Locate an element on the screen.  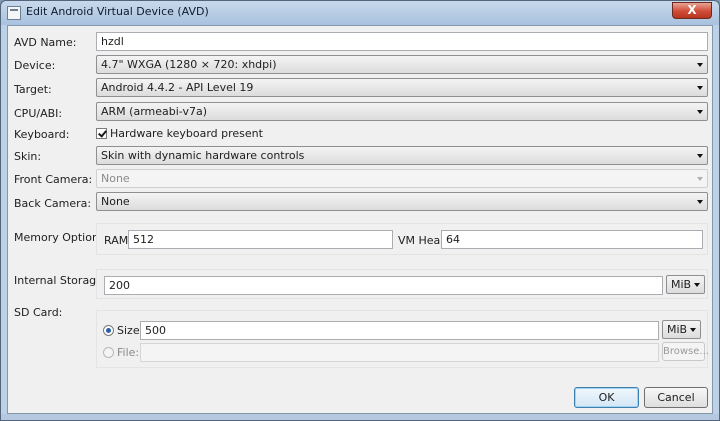
target-select-value: Android 4.4.2 - API Level 19 is located at coordinates (177, 87).